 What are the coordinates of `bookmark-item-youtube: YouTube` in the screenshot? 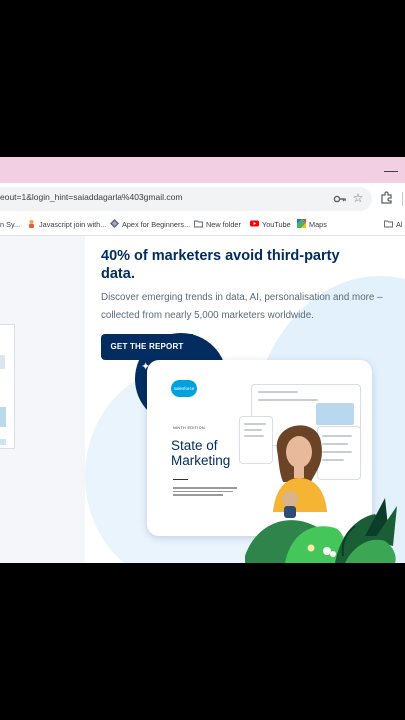 It's located at (270, 225).